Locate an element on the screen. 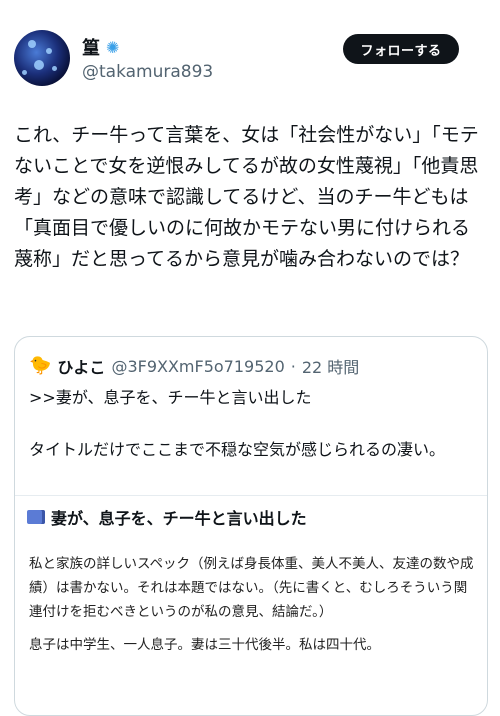 The width and height of the screenshot is (500, 716). book-icon is located at coordinates (36, 517).